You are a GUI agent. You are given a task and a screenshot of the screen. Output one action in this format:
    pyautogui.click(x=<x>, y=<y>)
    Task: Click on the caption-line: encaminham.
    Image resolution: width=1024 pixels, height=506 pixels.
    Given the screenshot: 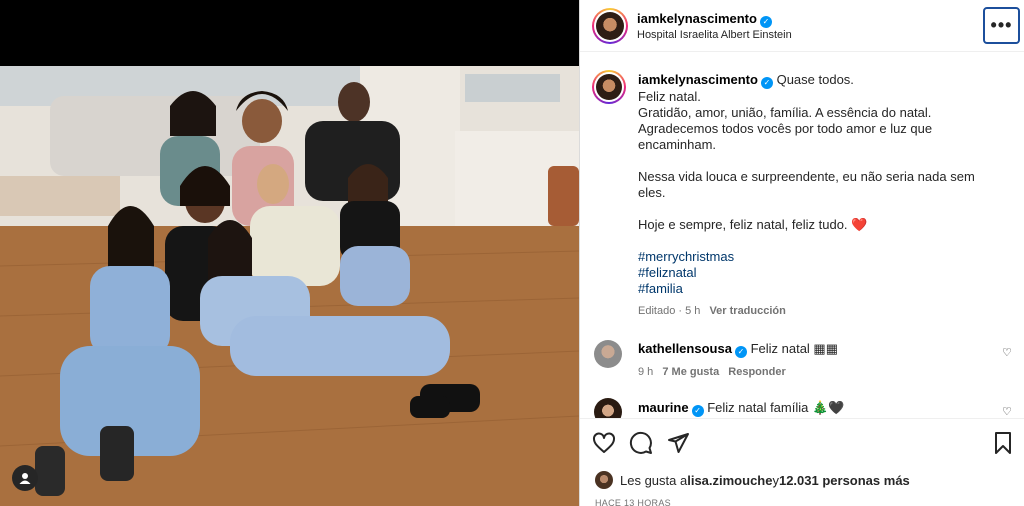 What is the action you would take?
    pyautogui.click(x=677, y=144)
    